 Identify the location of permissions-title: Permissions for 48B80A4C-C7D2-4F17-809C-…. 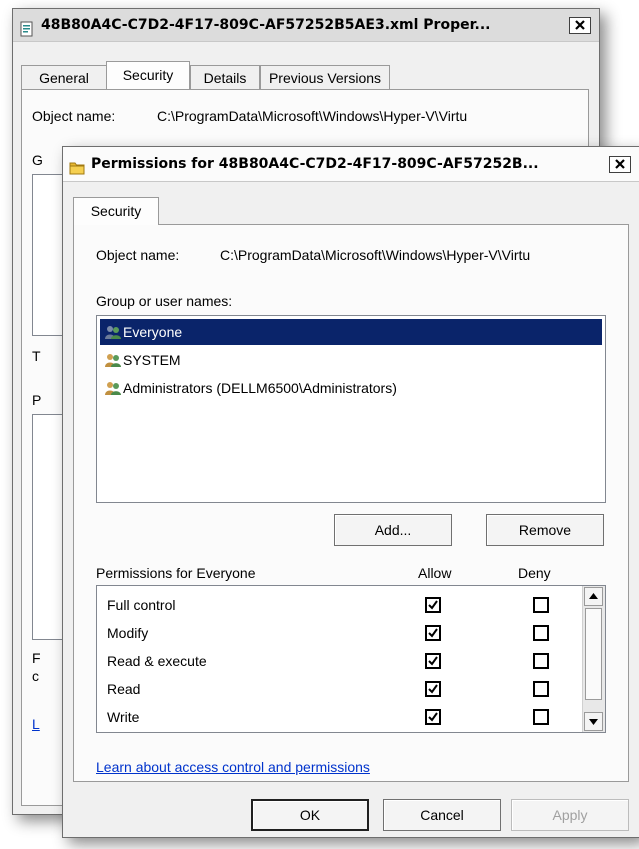
(315, 164).